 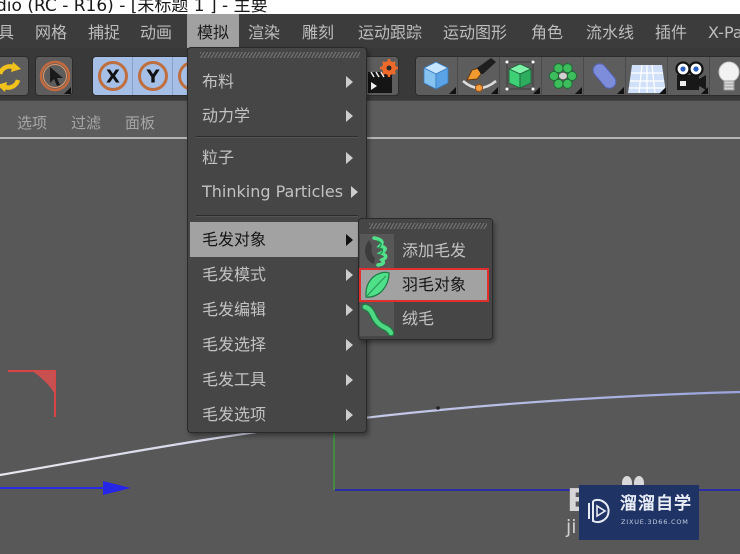 What do you see at coordinates (234, 239) in the screenshot?
I see `menu-item-label: 毛发对象` at bounding box center [234, 239].